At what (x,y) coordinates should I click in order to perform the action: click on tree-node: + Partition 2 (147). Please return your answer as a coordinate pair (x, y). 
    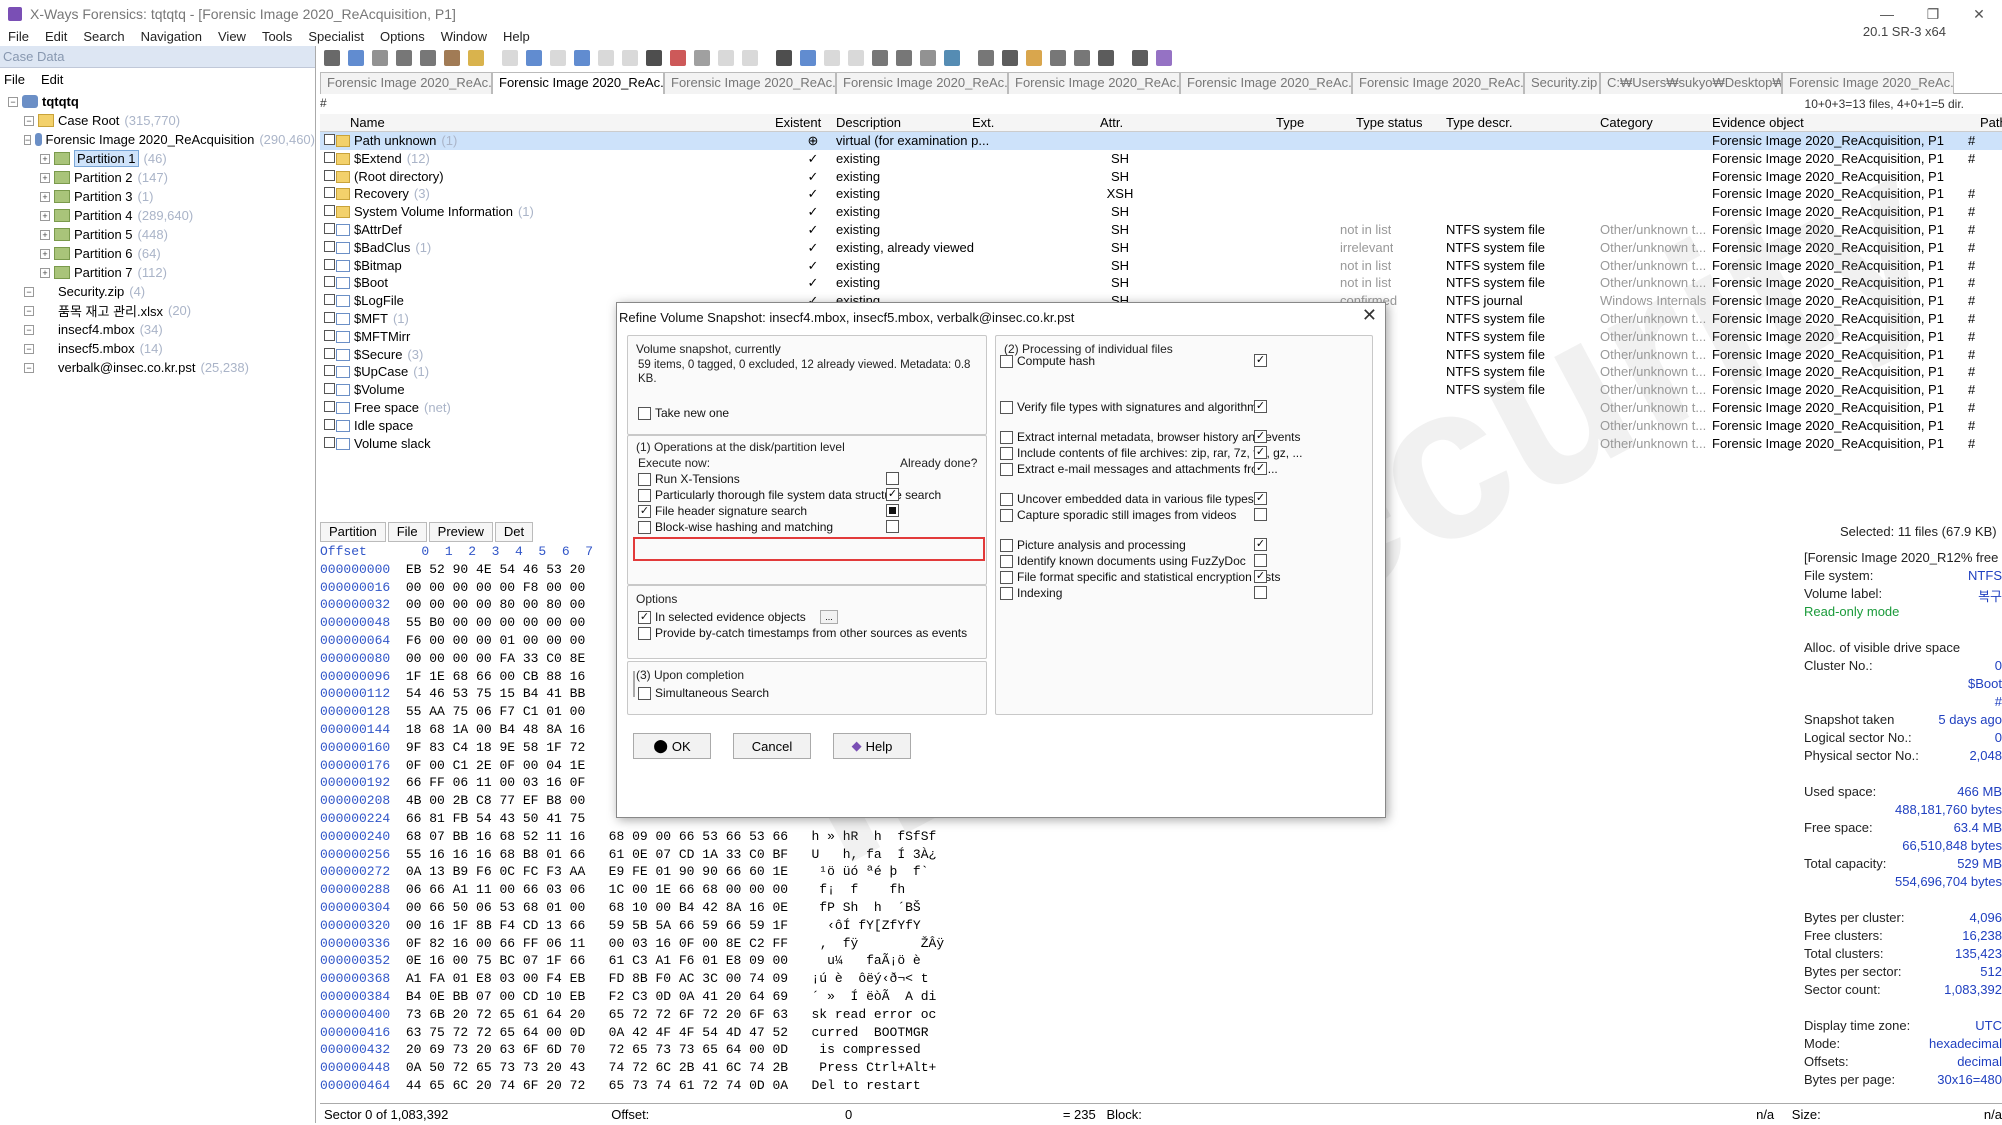
    Looking at the image, I should click on (157, 177).